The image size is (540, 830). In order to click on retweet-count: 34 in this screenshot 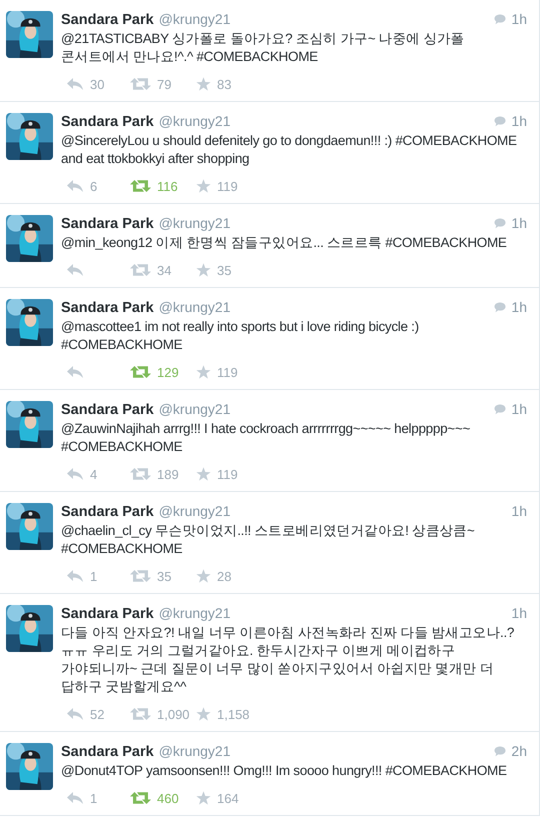, I will do `click(164, 270)`.